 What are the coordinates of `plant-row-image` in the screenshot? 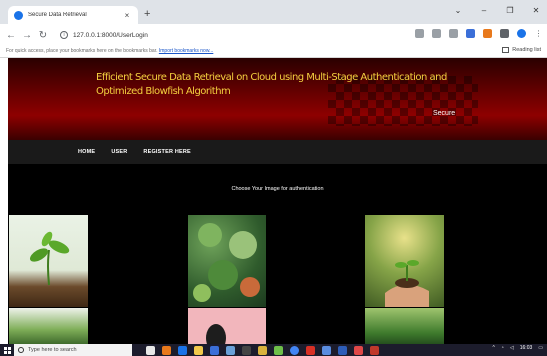 It's located at (48, 326).